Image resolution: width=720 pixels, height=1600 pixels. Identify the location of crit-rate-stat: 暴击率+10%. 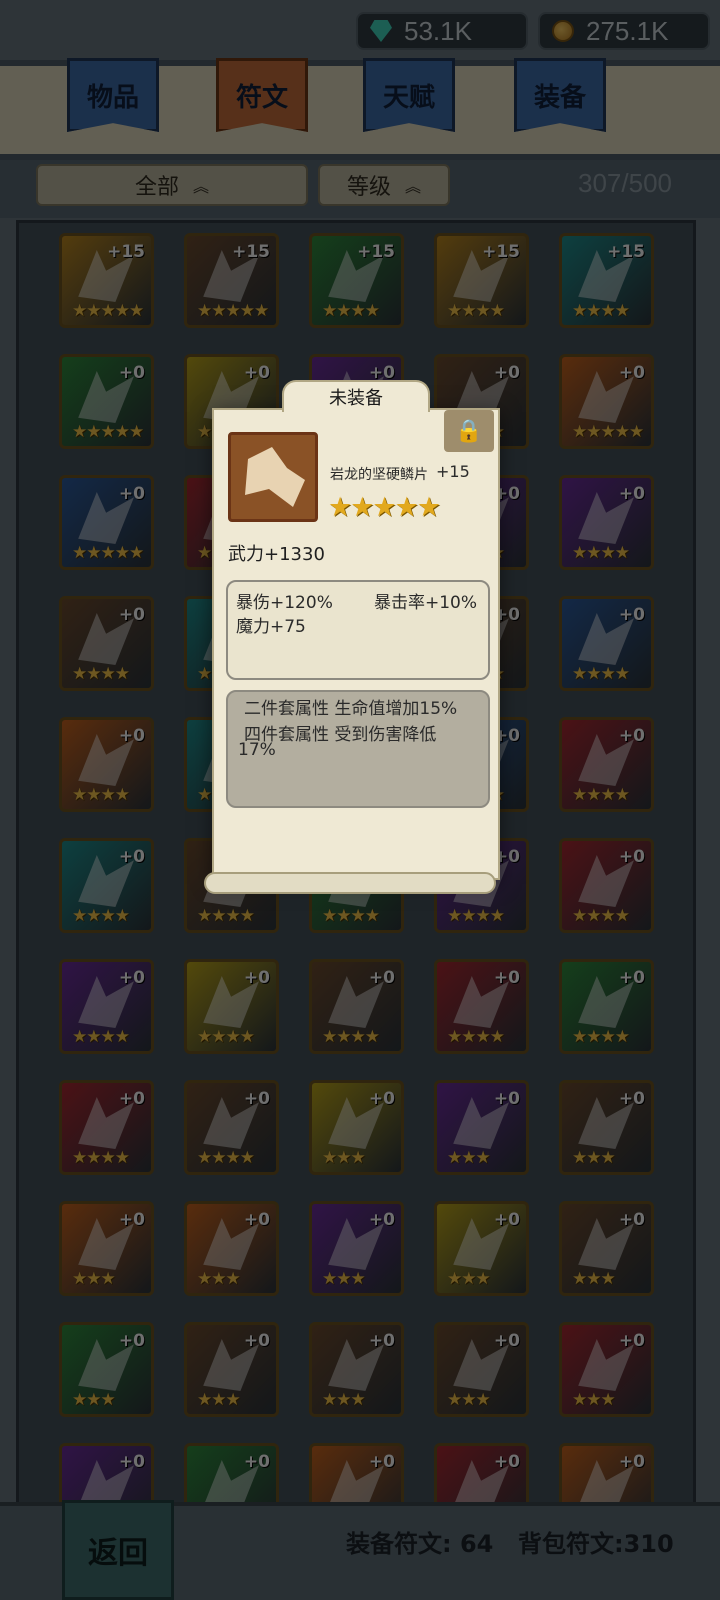
(426, 603).